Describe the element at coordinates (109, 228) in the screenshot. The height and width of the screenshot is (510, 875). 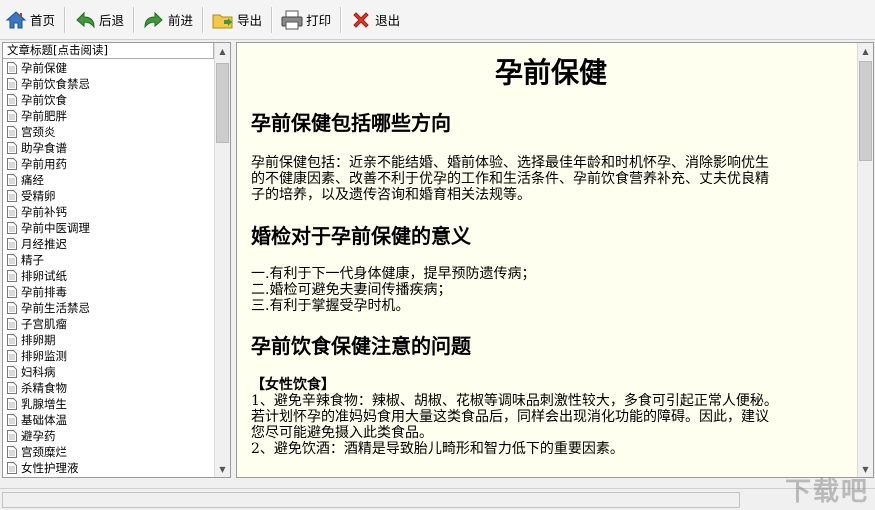
I see `list-item: 孕前中医调理` at that location.